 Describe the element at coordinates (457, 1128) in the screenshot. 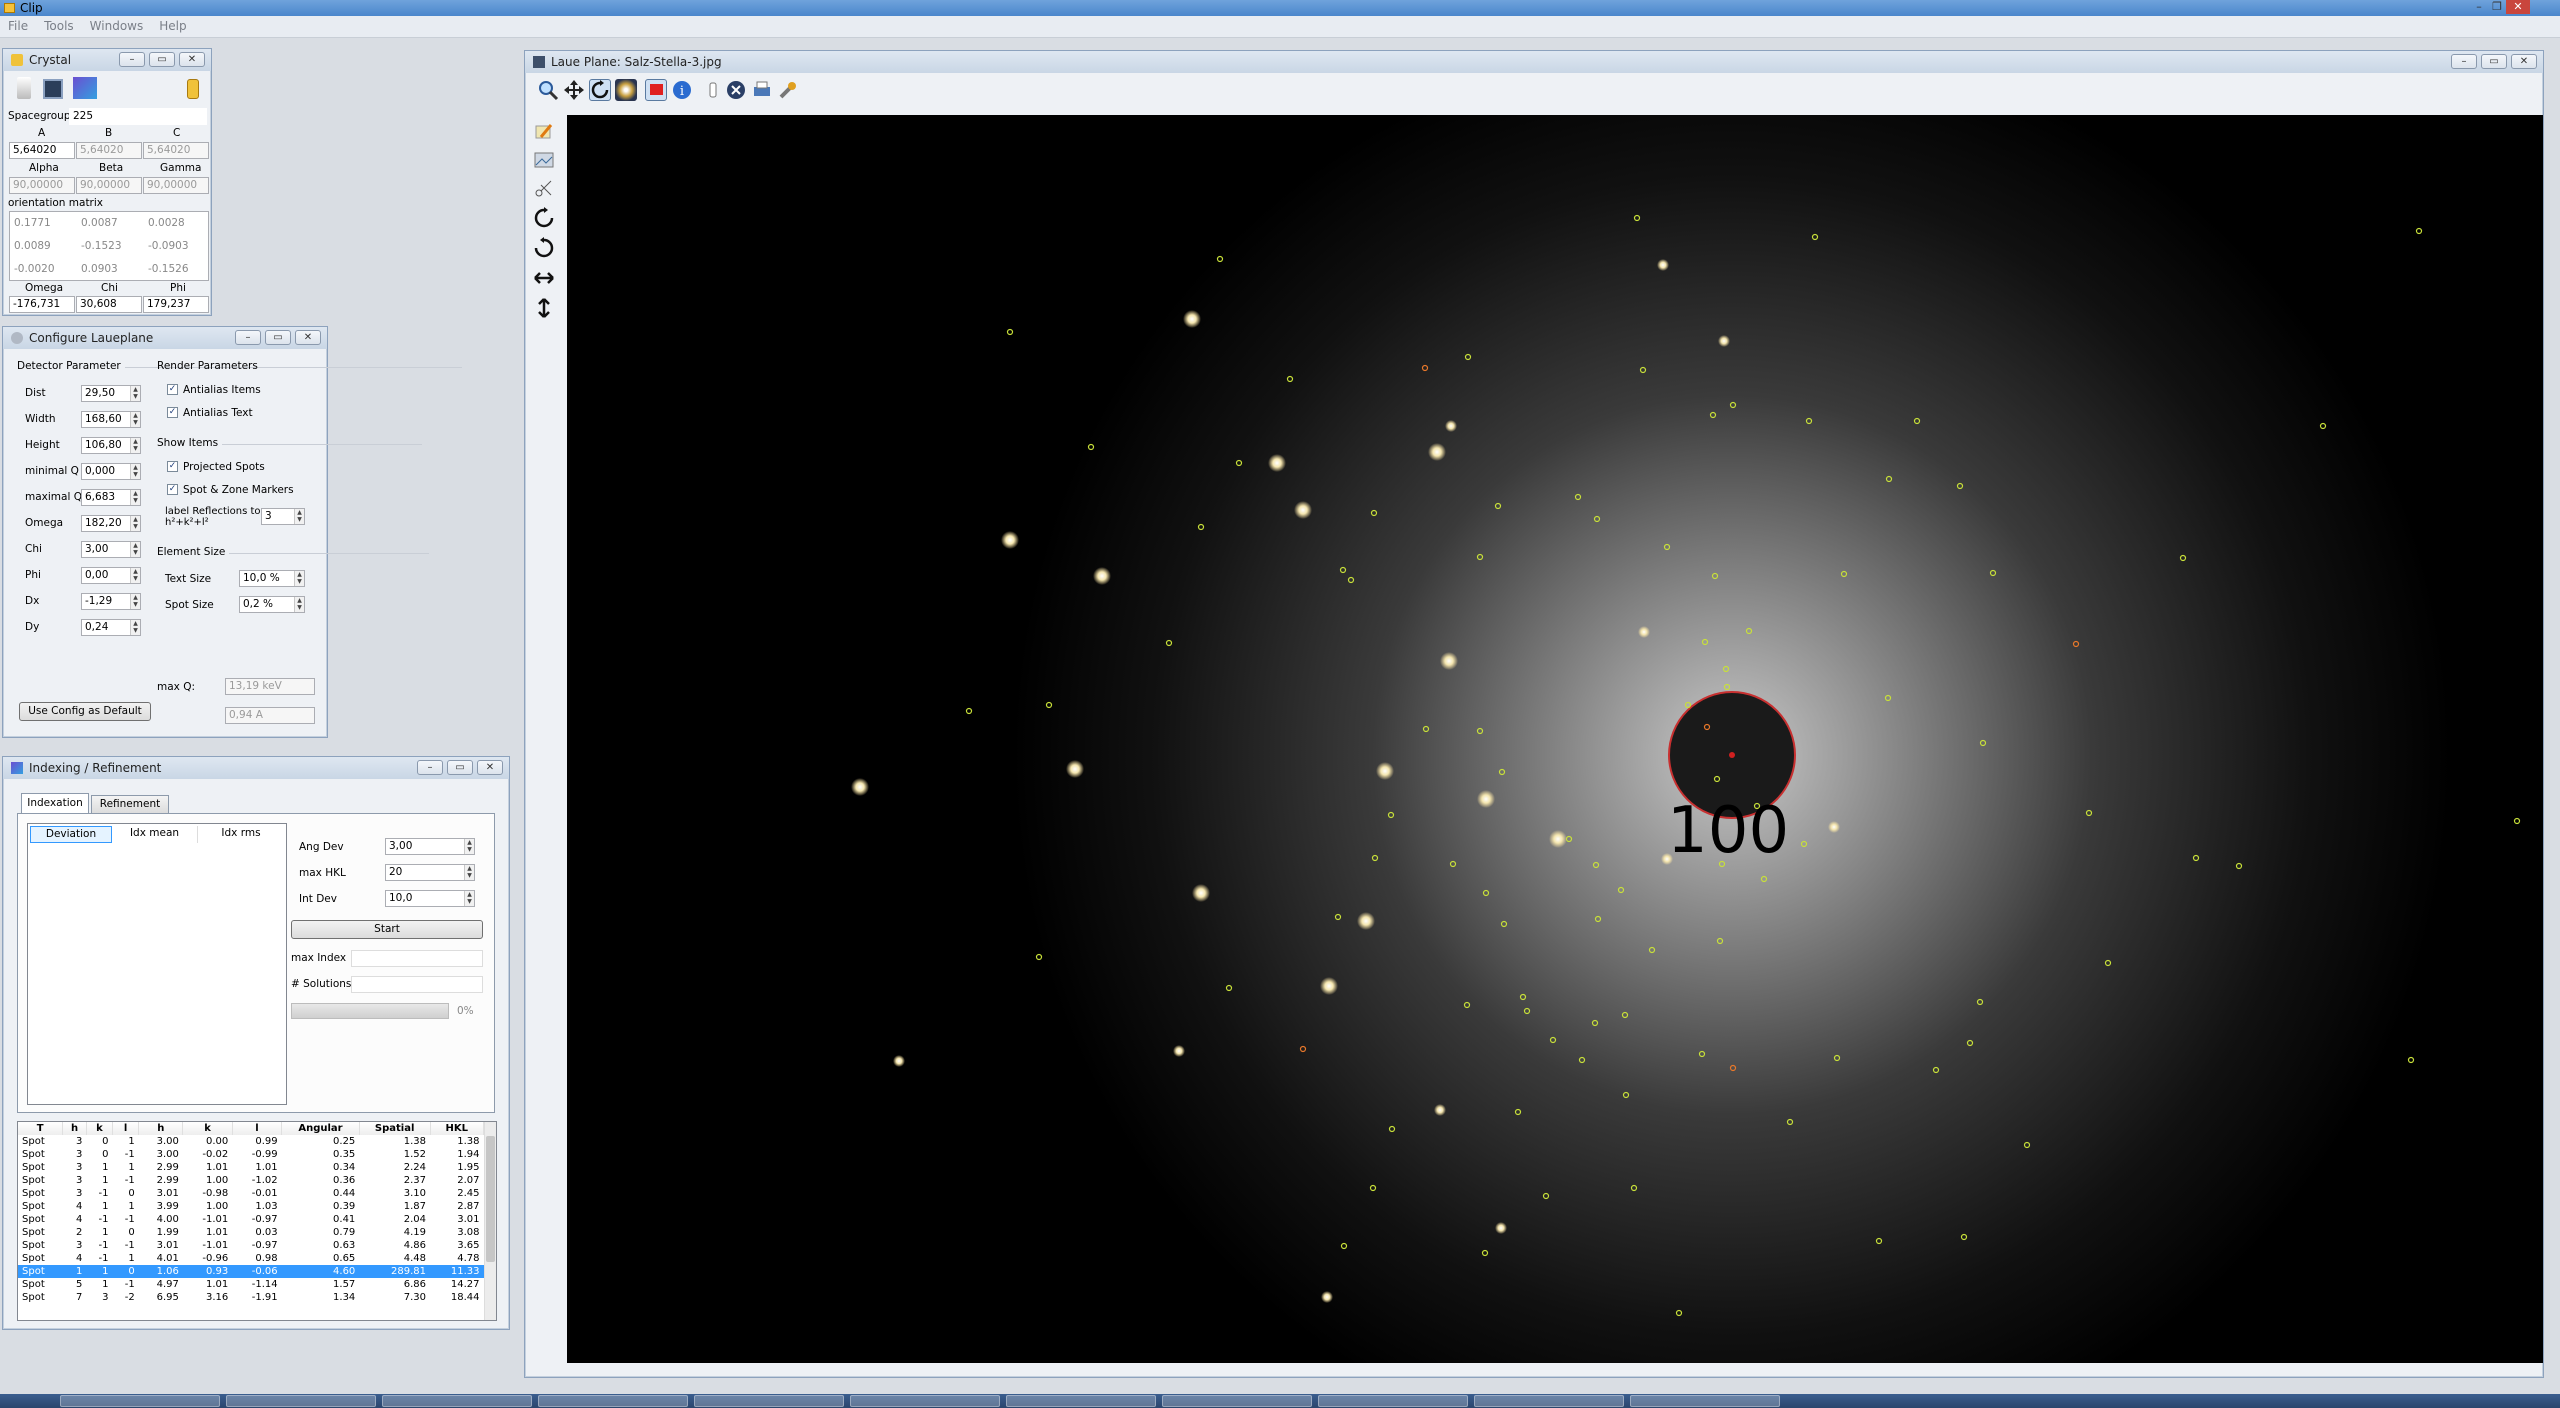

I see `table-header: HKL` at that location.